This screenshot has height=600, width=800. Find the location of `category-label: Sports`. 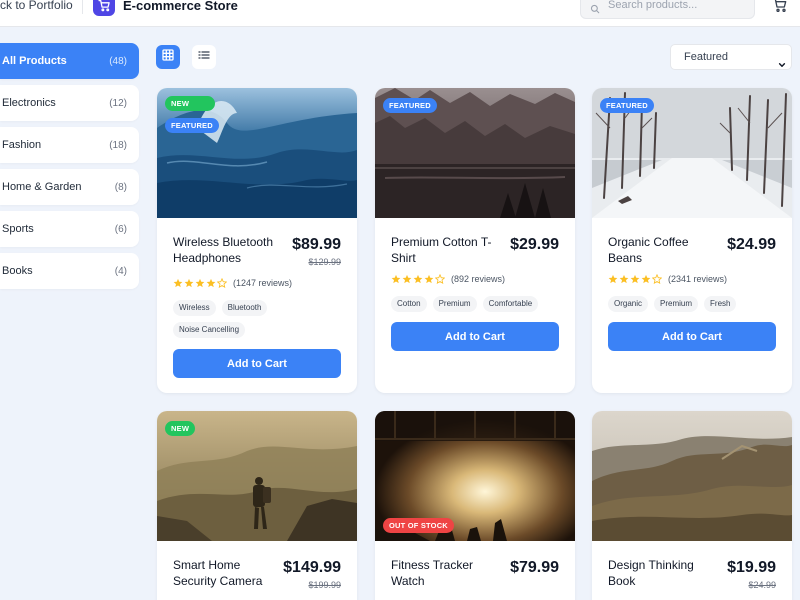

category-label: Sports is located at coordinates (18, 229).